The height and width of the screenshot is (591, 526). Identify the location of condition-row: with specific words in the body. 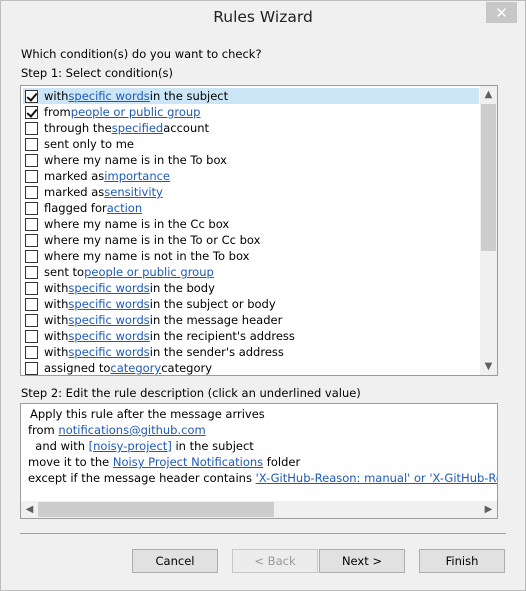
(251, 288).